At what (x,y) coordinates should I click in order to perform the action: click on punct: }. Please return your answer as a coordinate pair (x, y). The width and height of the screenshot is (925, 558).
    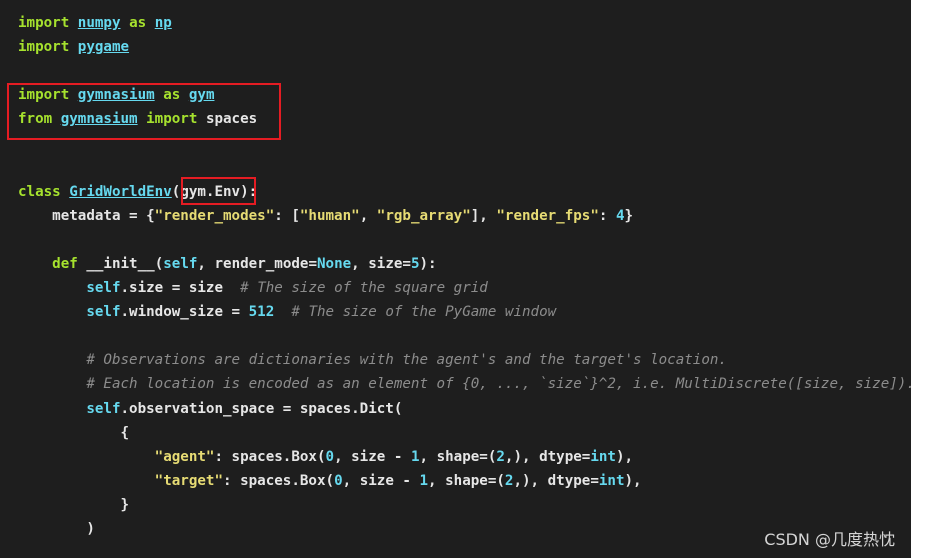
    Looking at the image, I should click on (629, 215).